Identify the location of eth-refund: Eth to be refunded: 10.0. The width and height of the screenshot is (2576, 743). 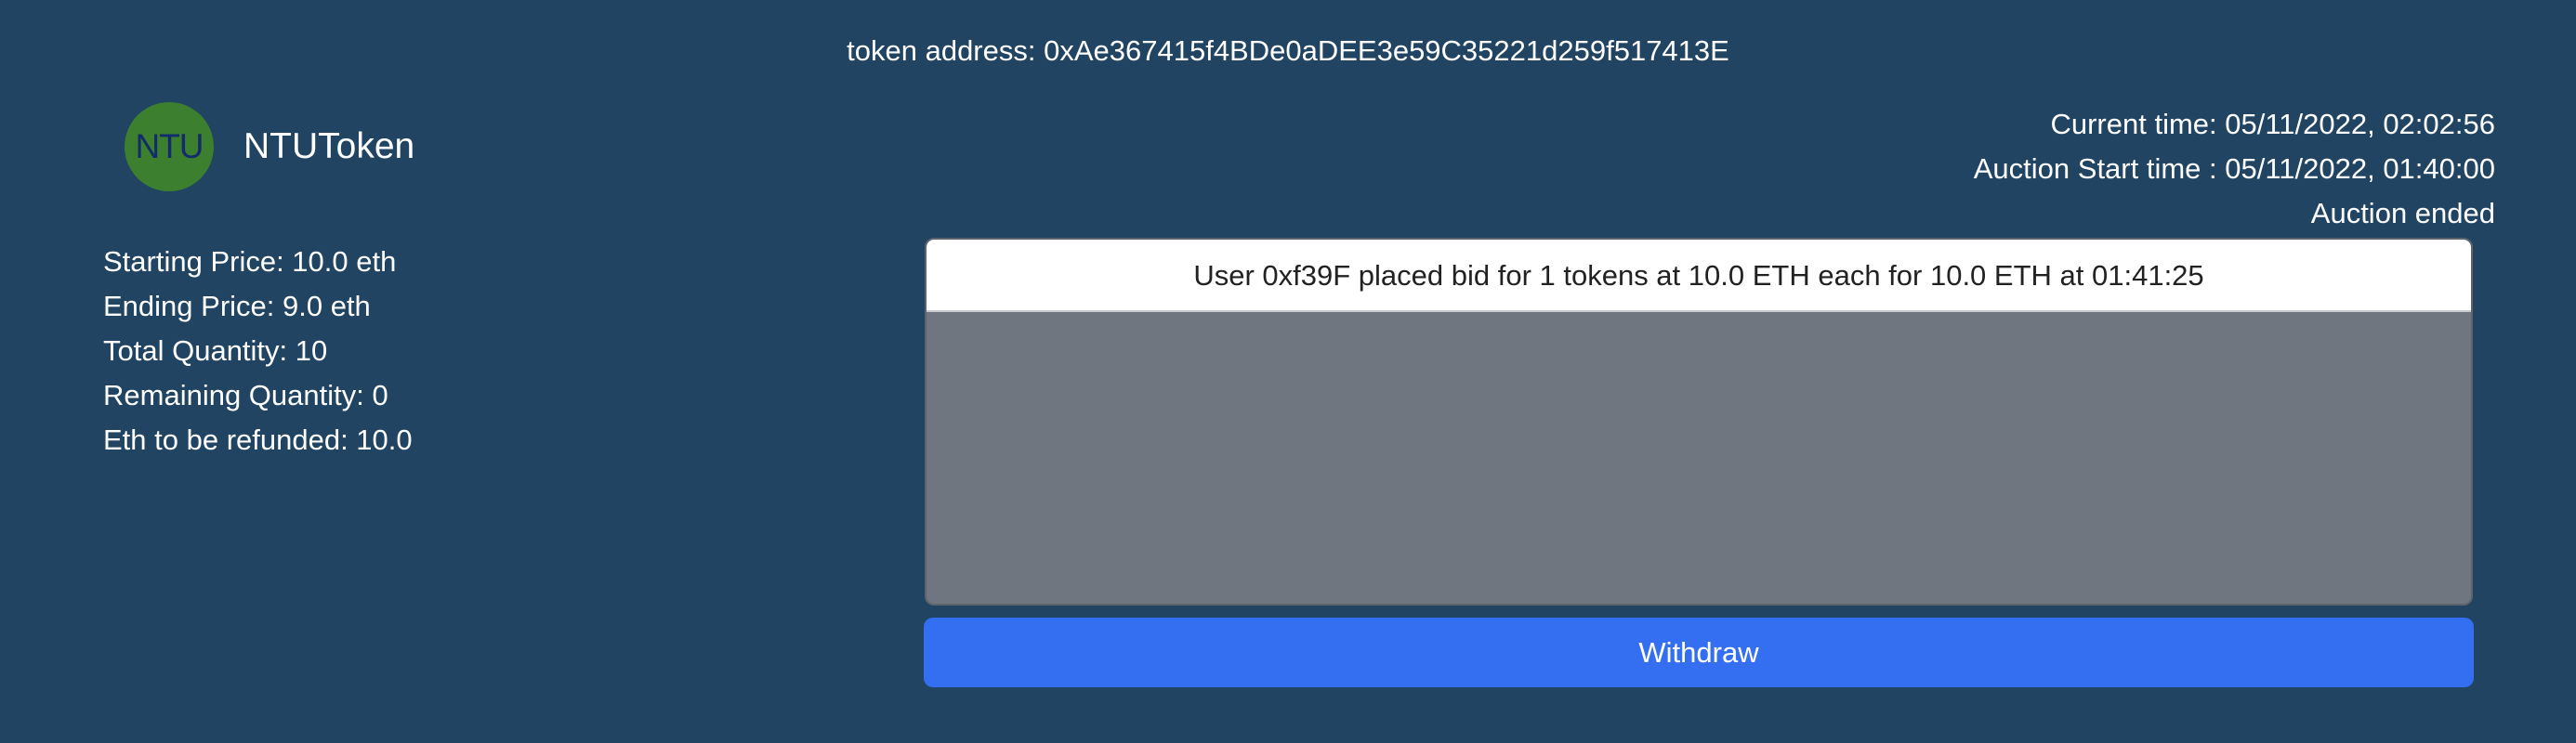
(258, 440).